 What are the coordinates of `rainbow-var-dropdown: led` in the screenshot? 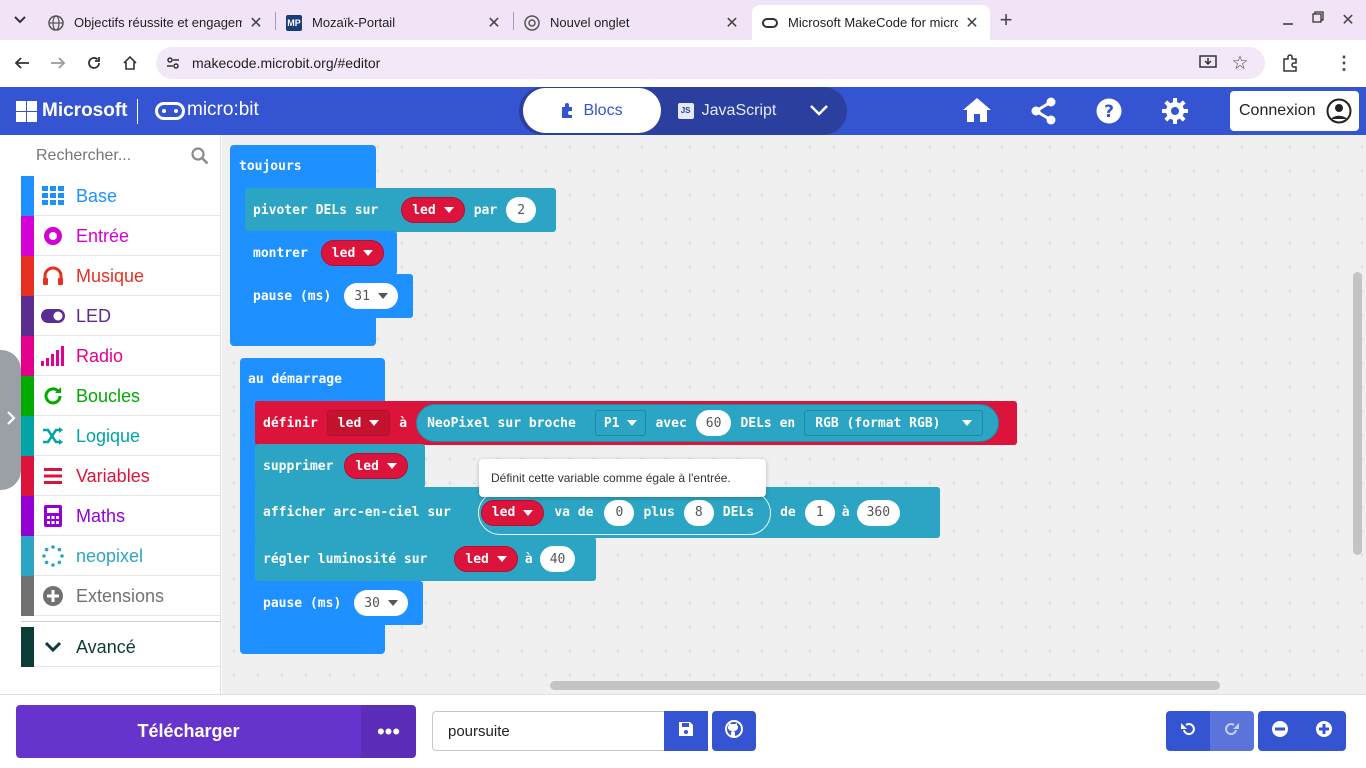 It's located at (512, 512).